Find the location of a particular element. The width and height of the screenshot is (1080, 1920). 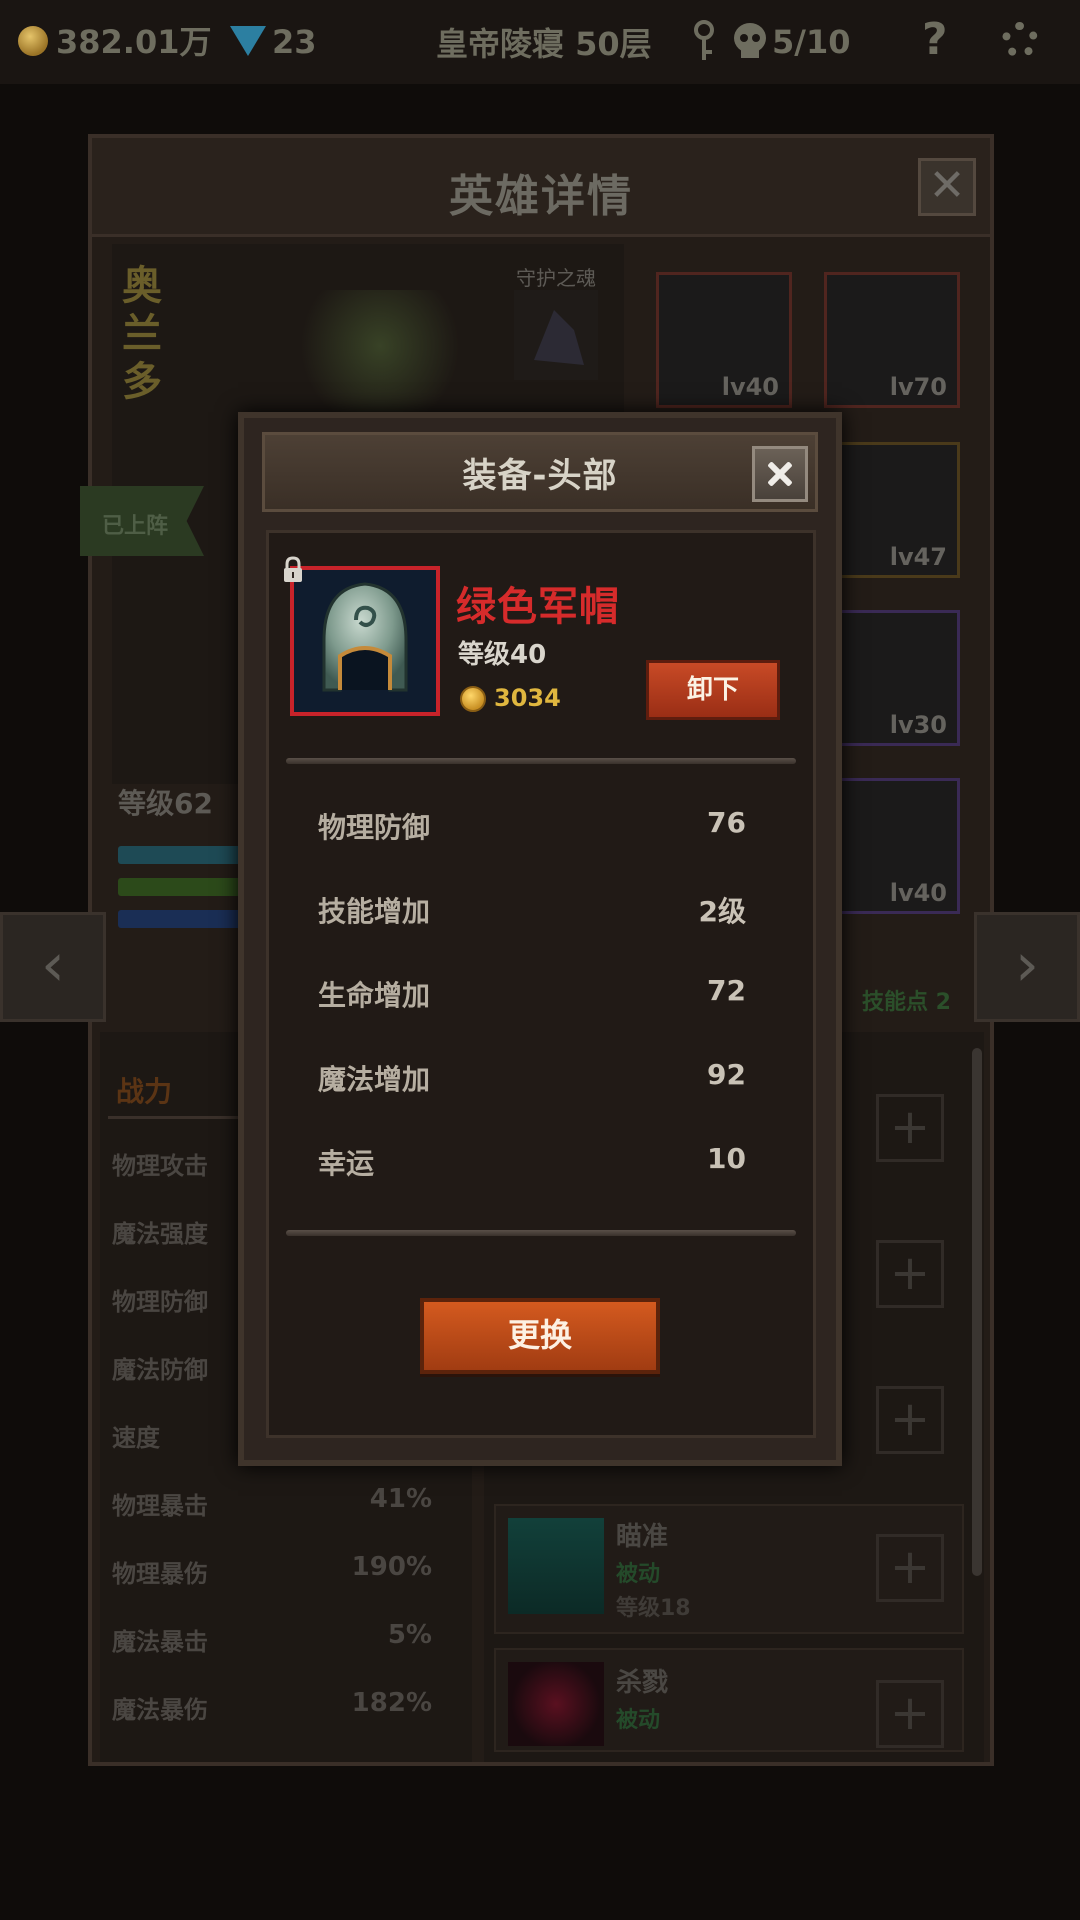

skull-icon is located at coordinates (750, 42).